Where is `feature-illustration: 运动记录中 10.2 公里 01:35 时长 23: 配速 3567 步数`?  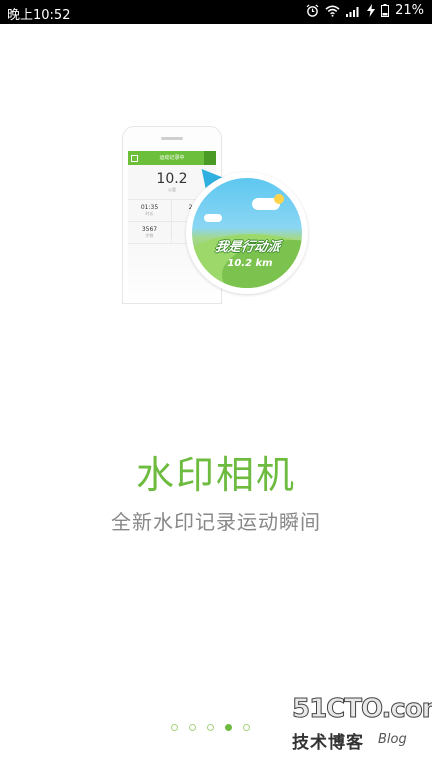
feature-illustration: 运动记录中 10.2 公里 01:35 时长 23: 配速 3567 步数 is located at coordinates (218, 216).